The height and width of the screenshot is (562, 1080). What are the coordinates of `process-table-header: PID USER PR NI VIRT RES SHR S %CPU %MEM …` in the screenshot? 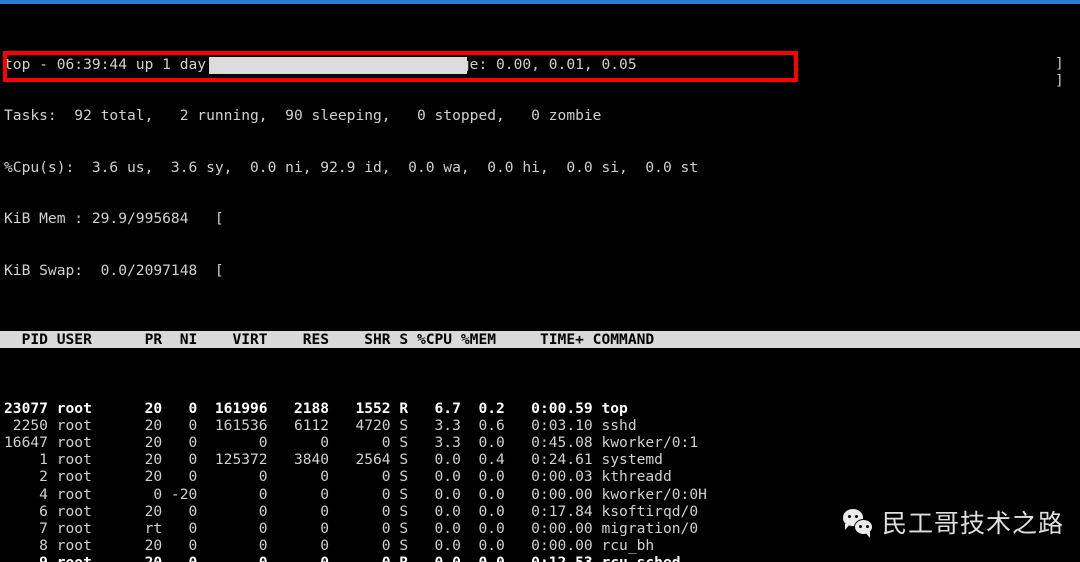 It's located at (540, 339).